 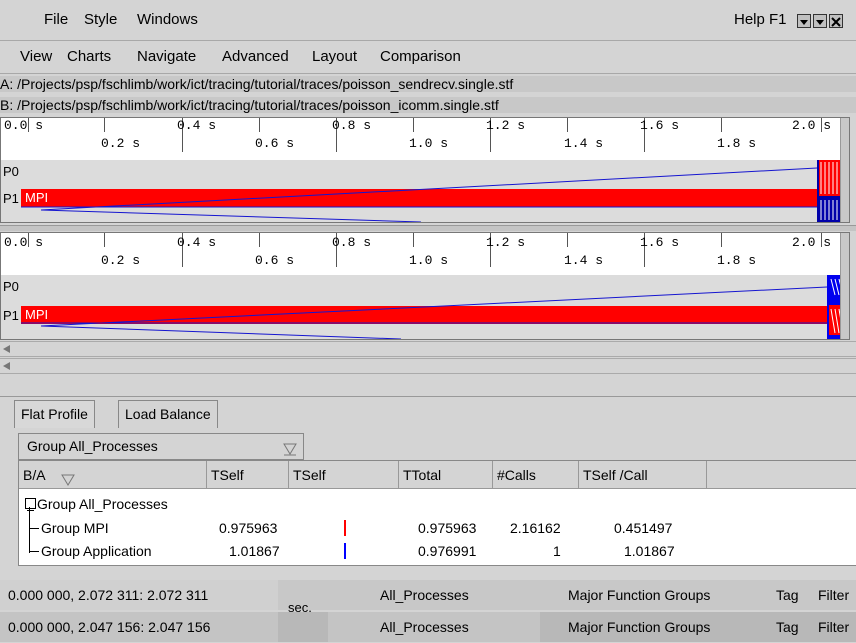 I want to click on tself-bar-mpi, so click(x=345, y=528).